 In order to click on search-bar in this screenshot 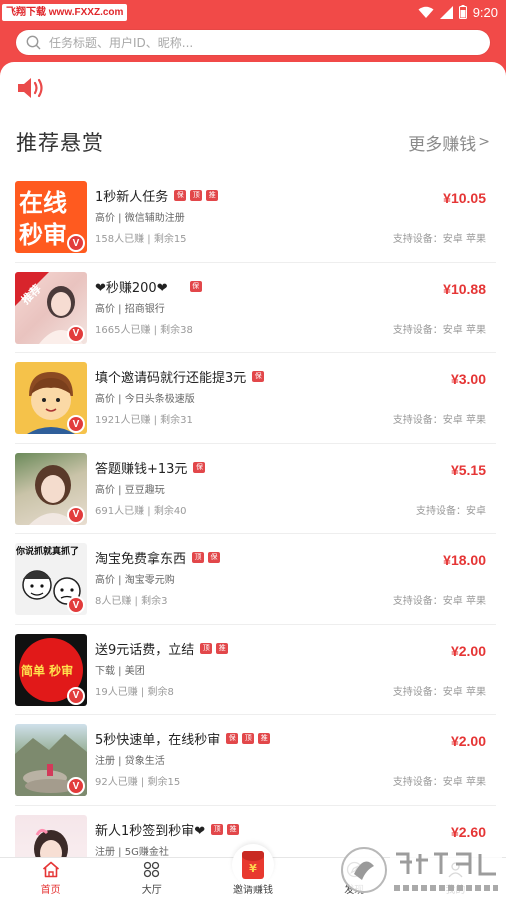, I will do `click(253, 42)`.